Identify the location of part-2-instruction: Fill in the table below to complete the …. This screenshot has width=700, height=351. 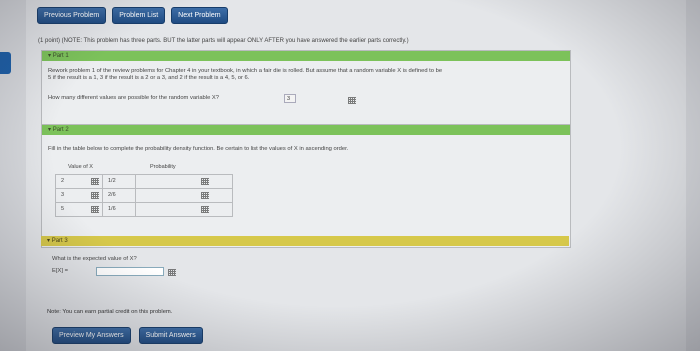
(198, 149).